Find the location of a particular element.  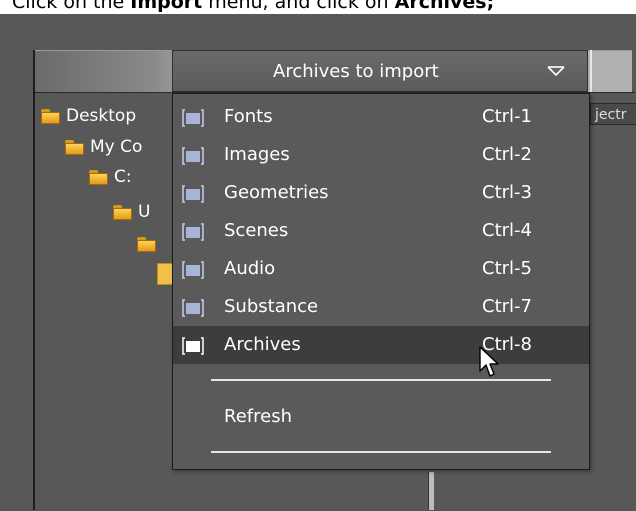

scrollbar is located at coordinates (431, 491).